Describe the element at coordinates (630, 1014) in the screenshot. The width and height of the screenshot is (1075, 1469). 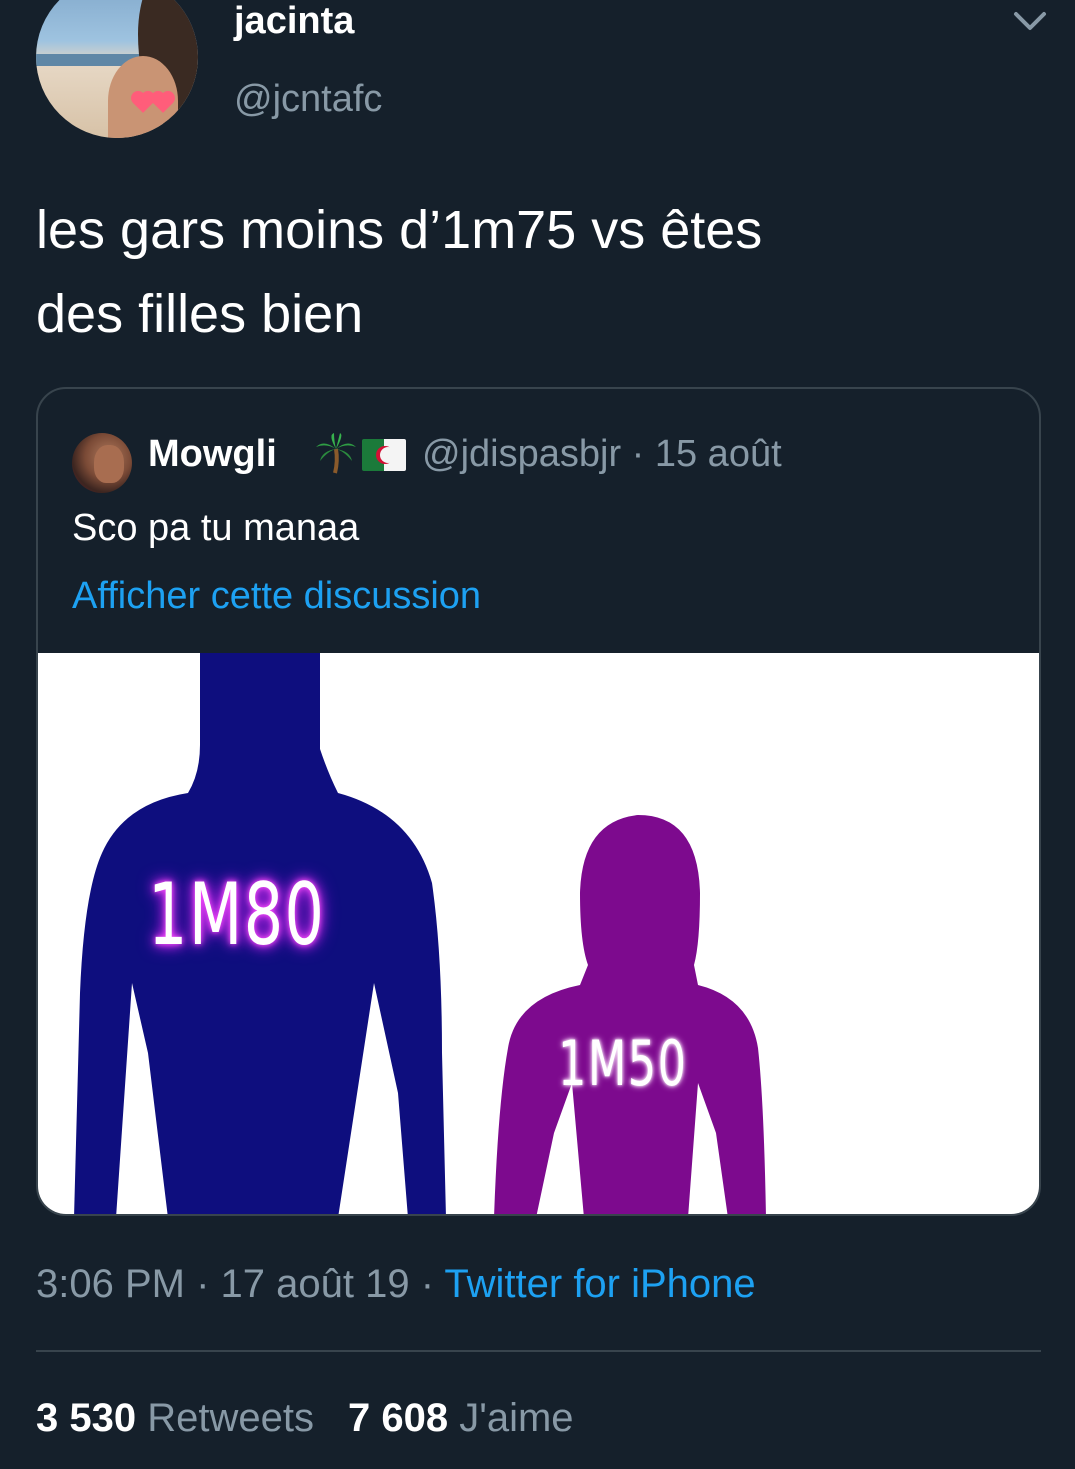
I see `short-silhouette` at that location.